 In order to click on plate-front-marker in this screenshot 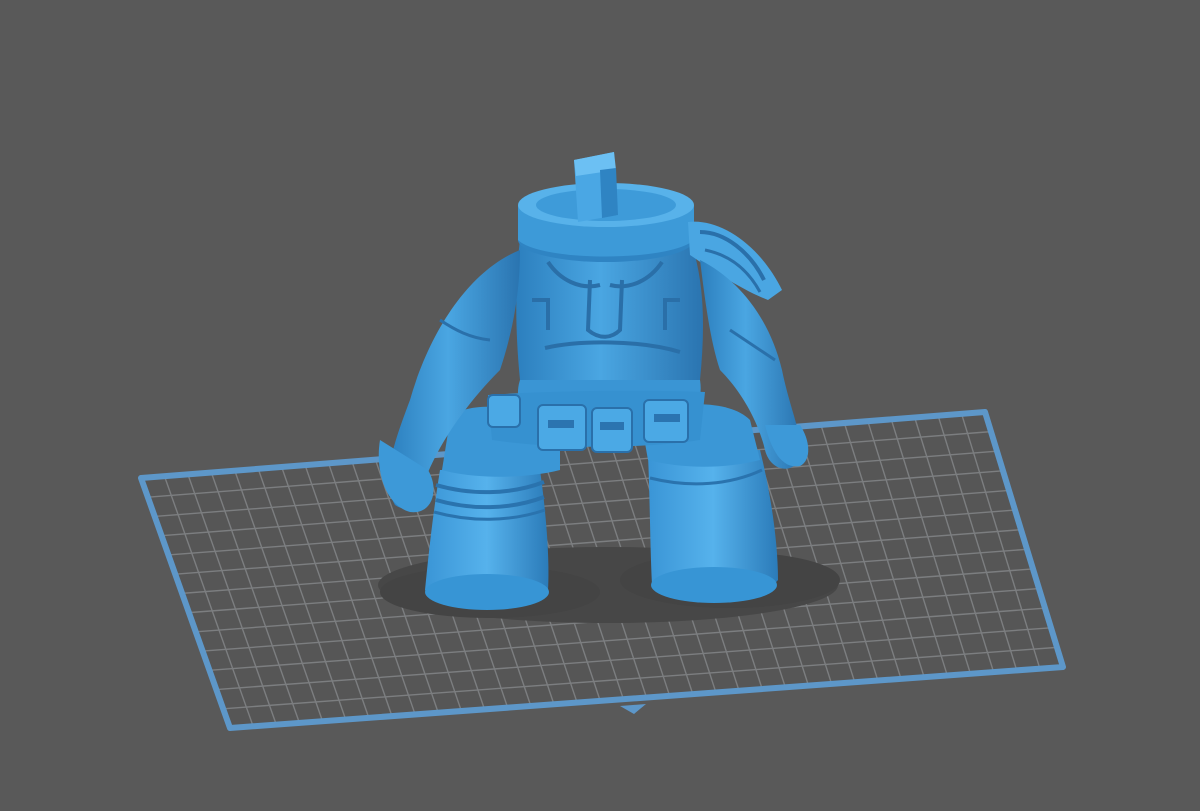, I will do `click(633, 709)`.